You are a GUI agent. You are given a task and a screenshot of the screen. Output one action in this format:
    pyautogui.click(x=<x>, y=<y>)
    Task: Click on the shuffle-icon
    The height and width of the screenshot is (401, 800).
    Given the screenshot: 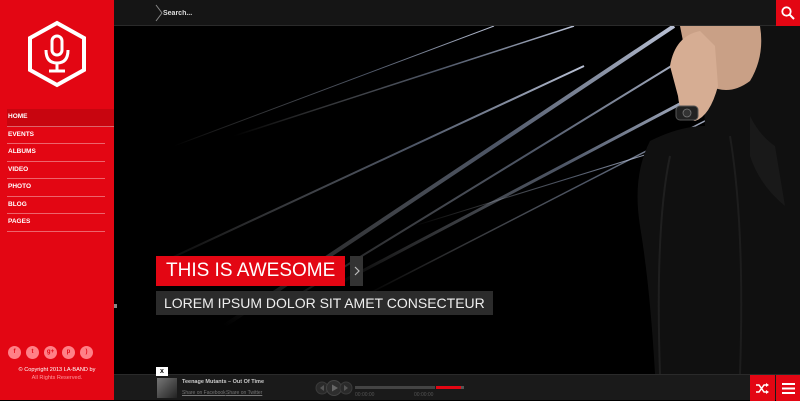 What is the action you would take?
    pyautogui.click(x=762, y=388)
    